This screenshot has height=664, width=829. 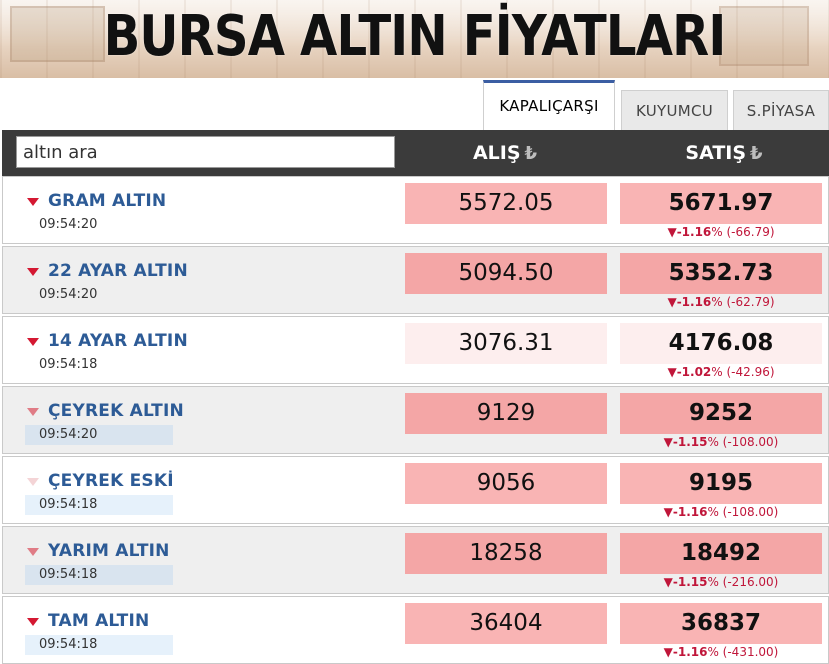 What do you see at coordinates (107, 201) in the screenshot?
I see `product-name: GRAM ALTIN` at bounding box center [107, 201].